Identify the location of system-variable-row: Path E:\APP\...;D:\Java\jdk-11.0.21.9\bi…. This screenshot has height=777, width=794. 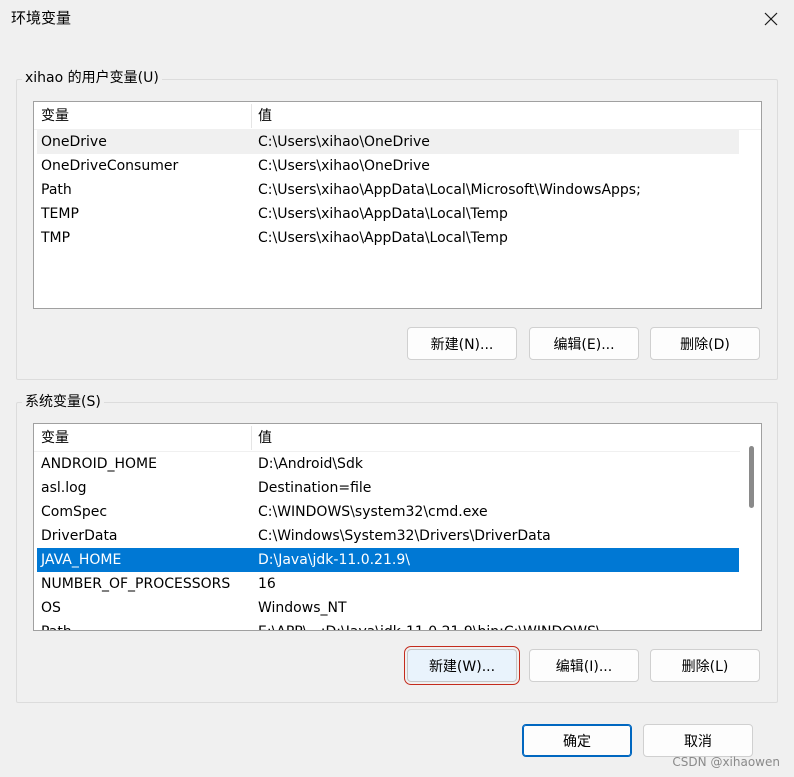
(389, 625).